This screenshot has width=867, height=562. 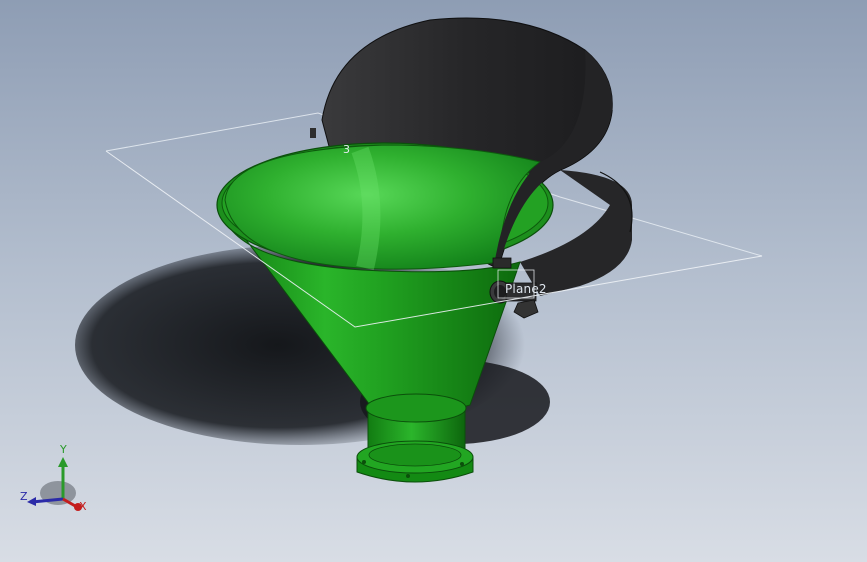 What do you see at coordinates (313, 133) in the screenshot?
I see `rim-tab` at bounding box center [313, 133].